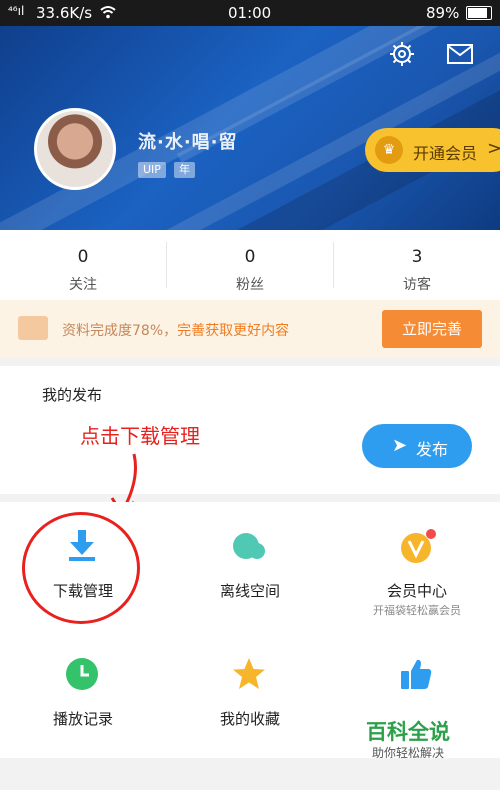 The width and height of the screenshot is (500, 790). What do you see at coordinates (432, 449) in the screenshot?
I see `publish-label: 发布` at bounding box center [432, 449].